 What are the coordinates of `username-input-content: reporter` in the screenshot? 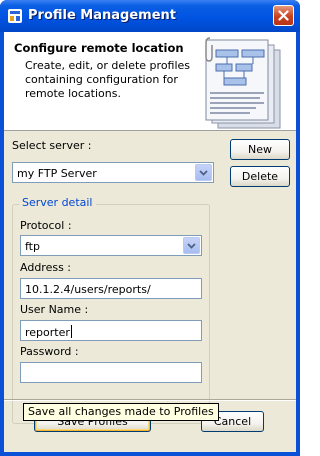 It's located at (48, 332).